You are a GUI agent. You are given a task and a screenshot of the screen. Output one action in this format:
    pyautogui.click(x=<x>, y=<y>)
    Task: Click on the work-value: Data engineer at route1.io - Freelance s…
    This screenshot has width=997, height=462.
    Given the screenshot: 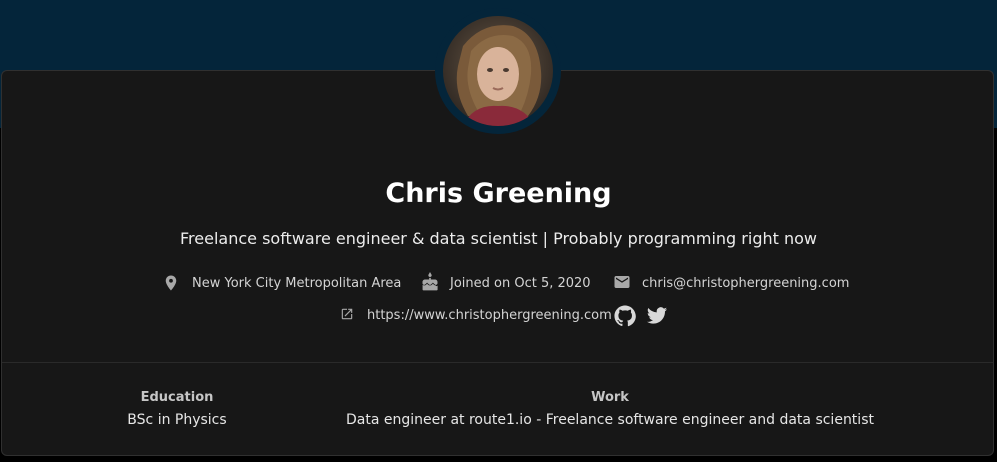 What is the action you would take?
    pyautogui.click(x=610, y=420)
    